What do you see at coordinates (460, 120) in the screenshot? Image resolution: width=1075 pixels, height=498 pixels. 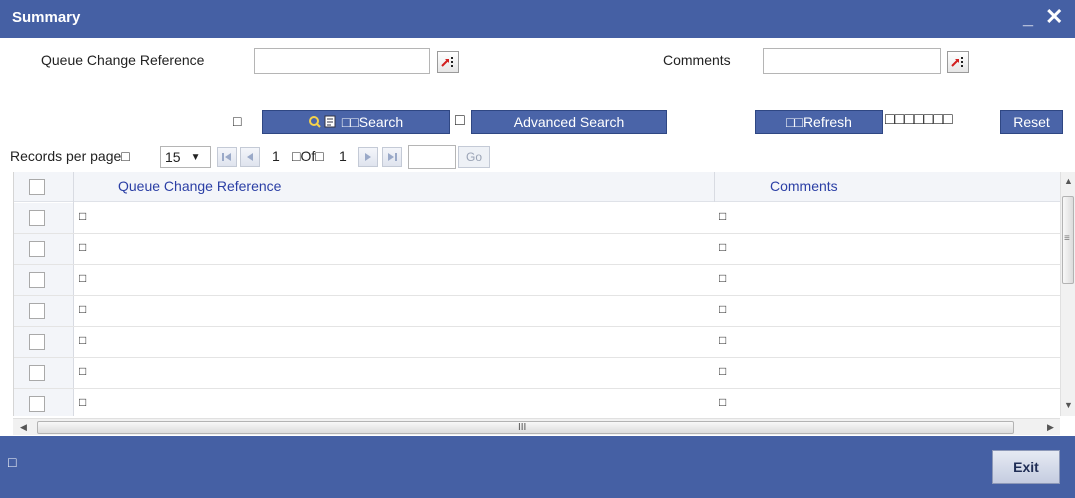 I see `advanced-prefix-glyph: □` at bounding box center [460, 120].